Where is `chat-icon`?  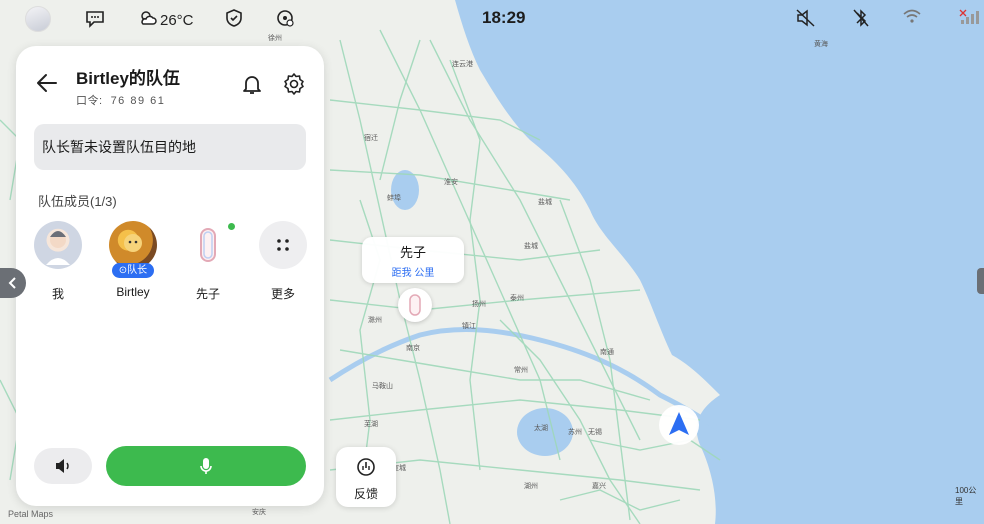
chat-icon is located at coordinates (95, 18).